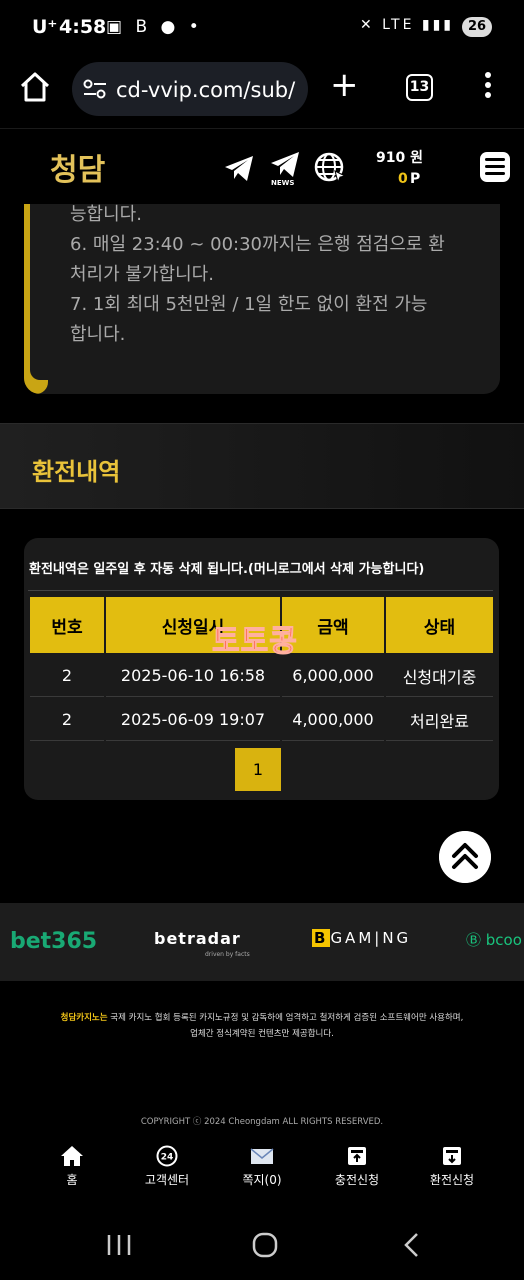 This screenshot has height=1280, width=524. Describe the element at coordinates (142, 274) in the screenshot. I see `notice-line: 처리가 불가합니다.` at that location.